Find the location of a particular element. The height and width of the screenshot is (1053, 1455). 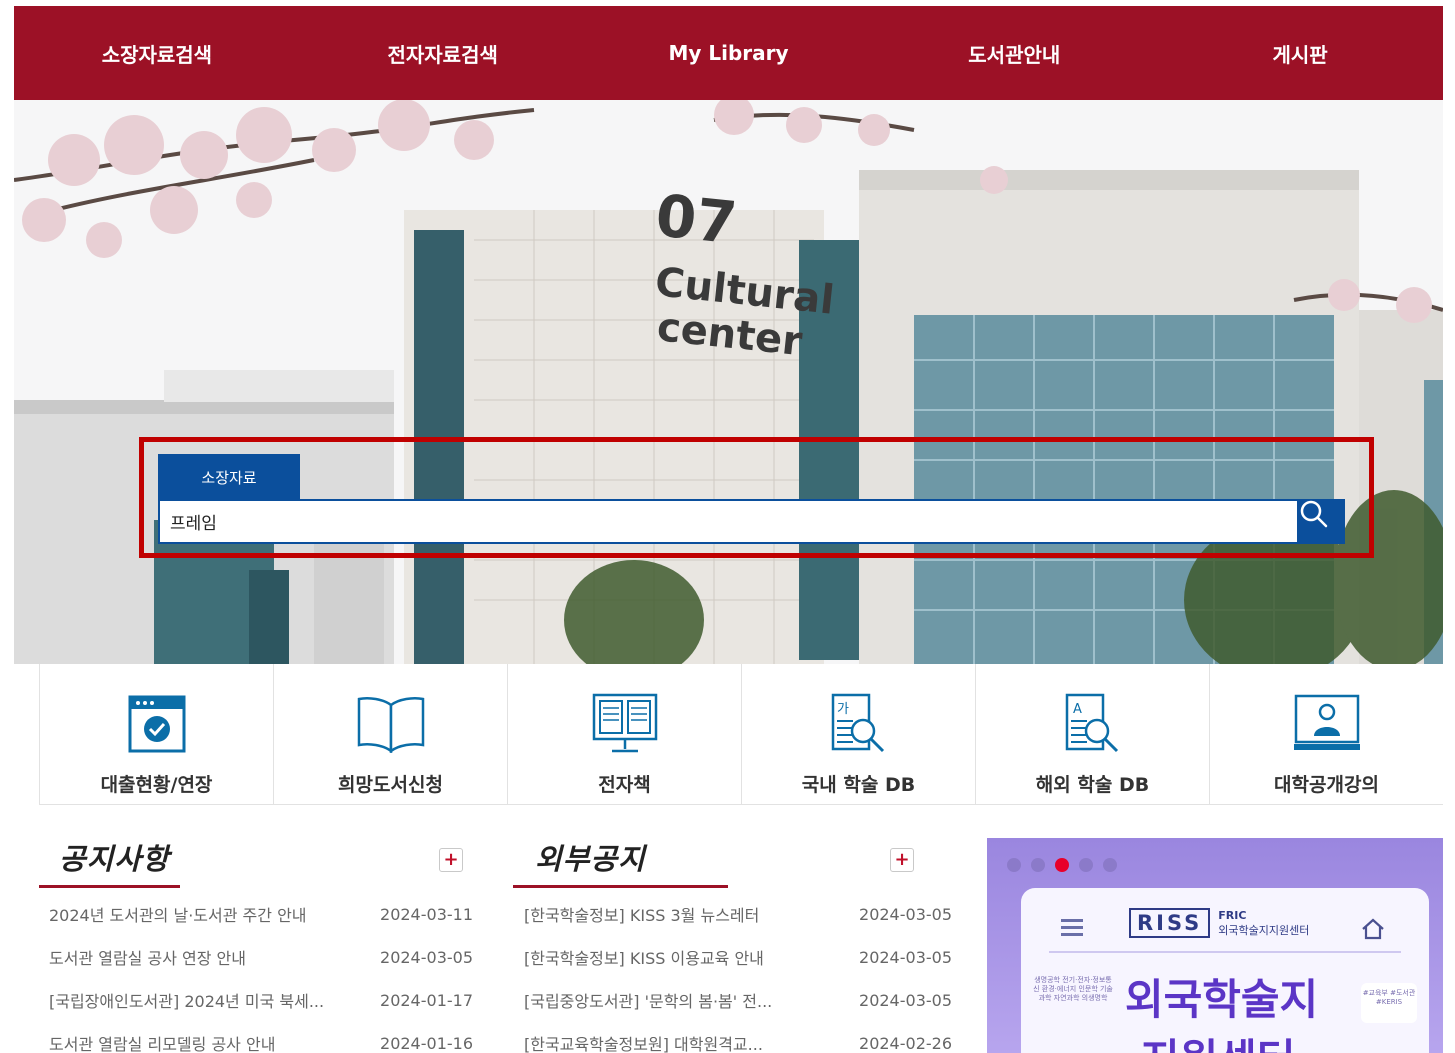

quick-link-loan-status: 대출현황/연장 is located at coordinates (156, 734).